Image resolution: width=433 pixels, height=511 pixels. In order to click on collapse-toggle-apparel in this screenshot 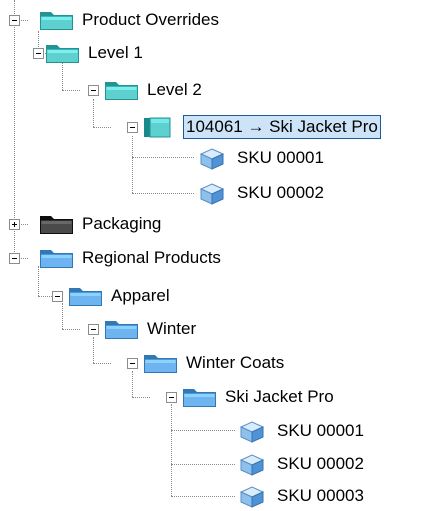, I will do `click(57, 296)`.